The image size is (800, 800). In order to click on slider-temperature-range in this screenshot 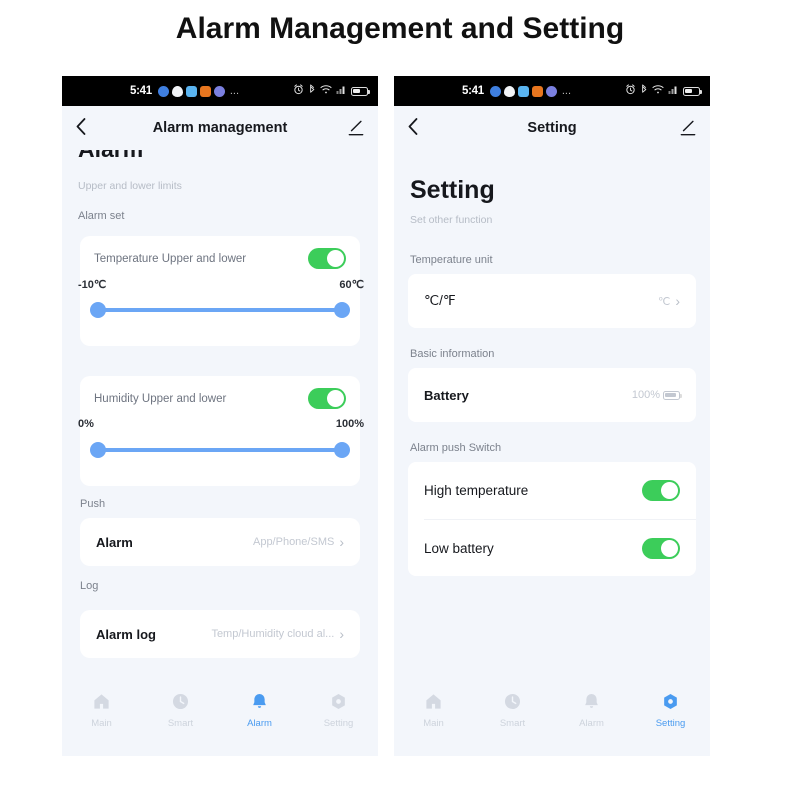, I will do `click(220, 310)`.